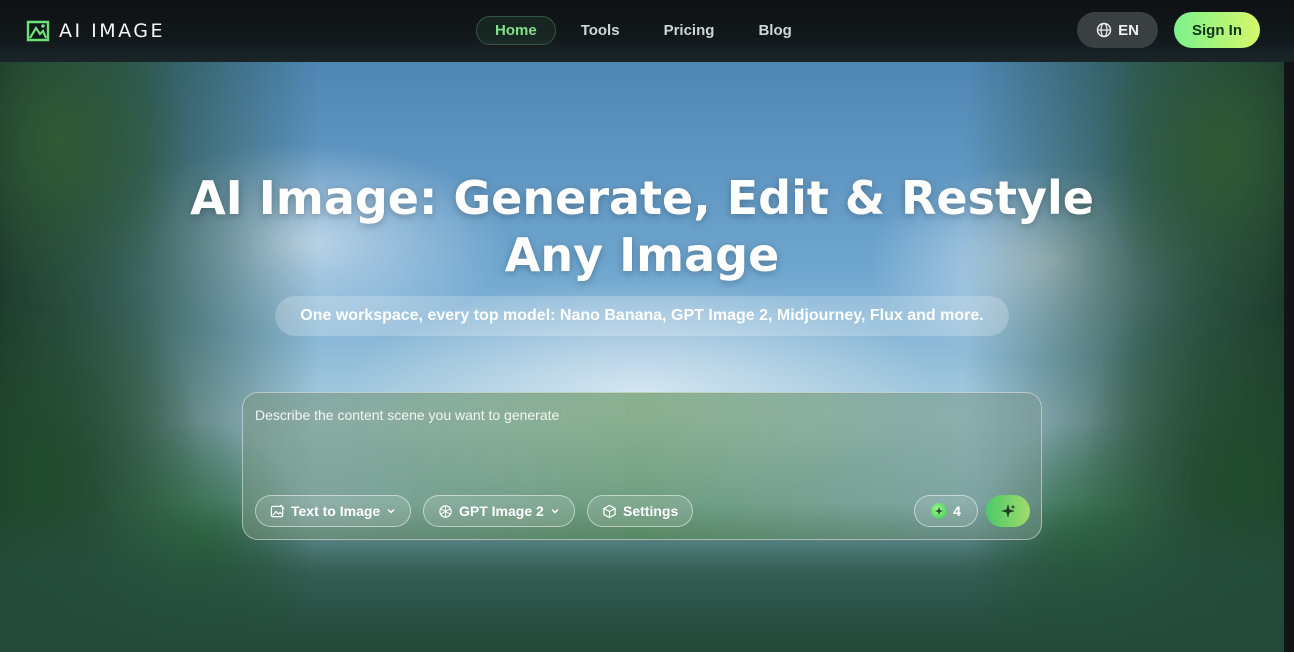 Image resolution: width=1294 pixels, height=652 pixels. I want to click on nav-pricing: Pricing, so click(689, 30).